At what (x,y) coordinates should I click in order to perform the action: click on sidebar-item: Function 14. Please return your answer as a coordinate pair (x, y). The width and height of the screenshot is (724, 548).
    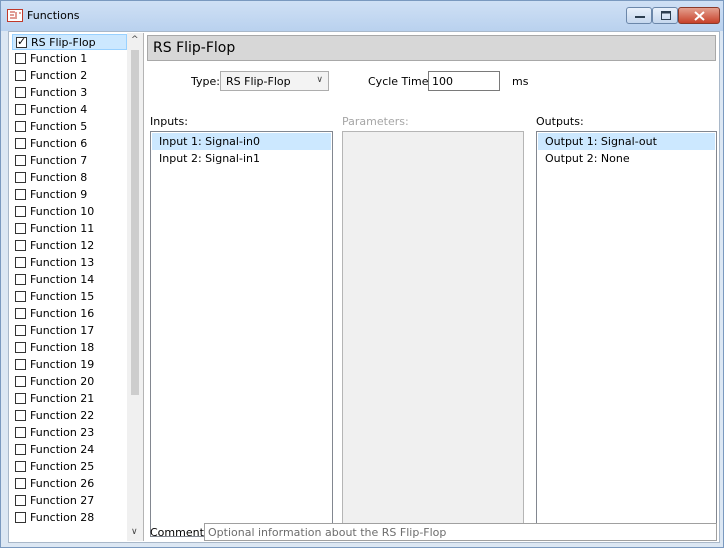
    Looking at the image, I should click on (69, 280).